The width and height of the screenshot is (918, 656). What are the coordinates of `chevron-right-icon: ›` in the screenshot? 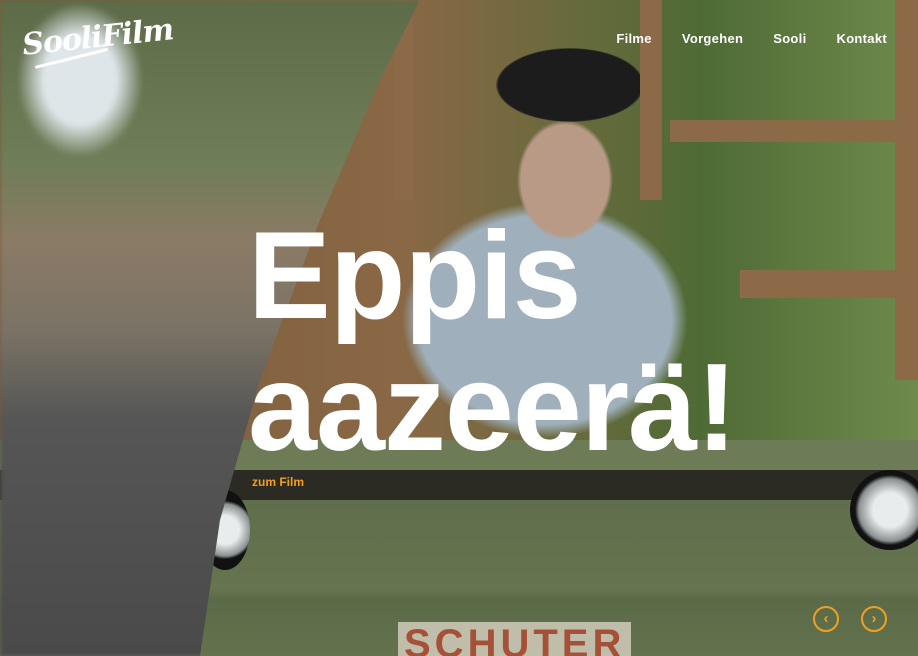 It's located at (874, 618).